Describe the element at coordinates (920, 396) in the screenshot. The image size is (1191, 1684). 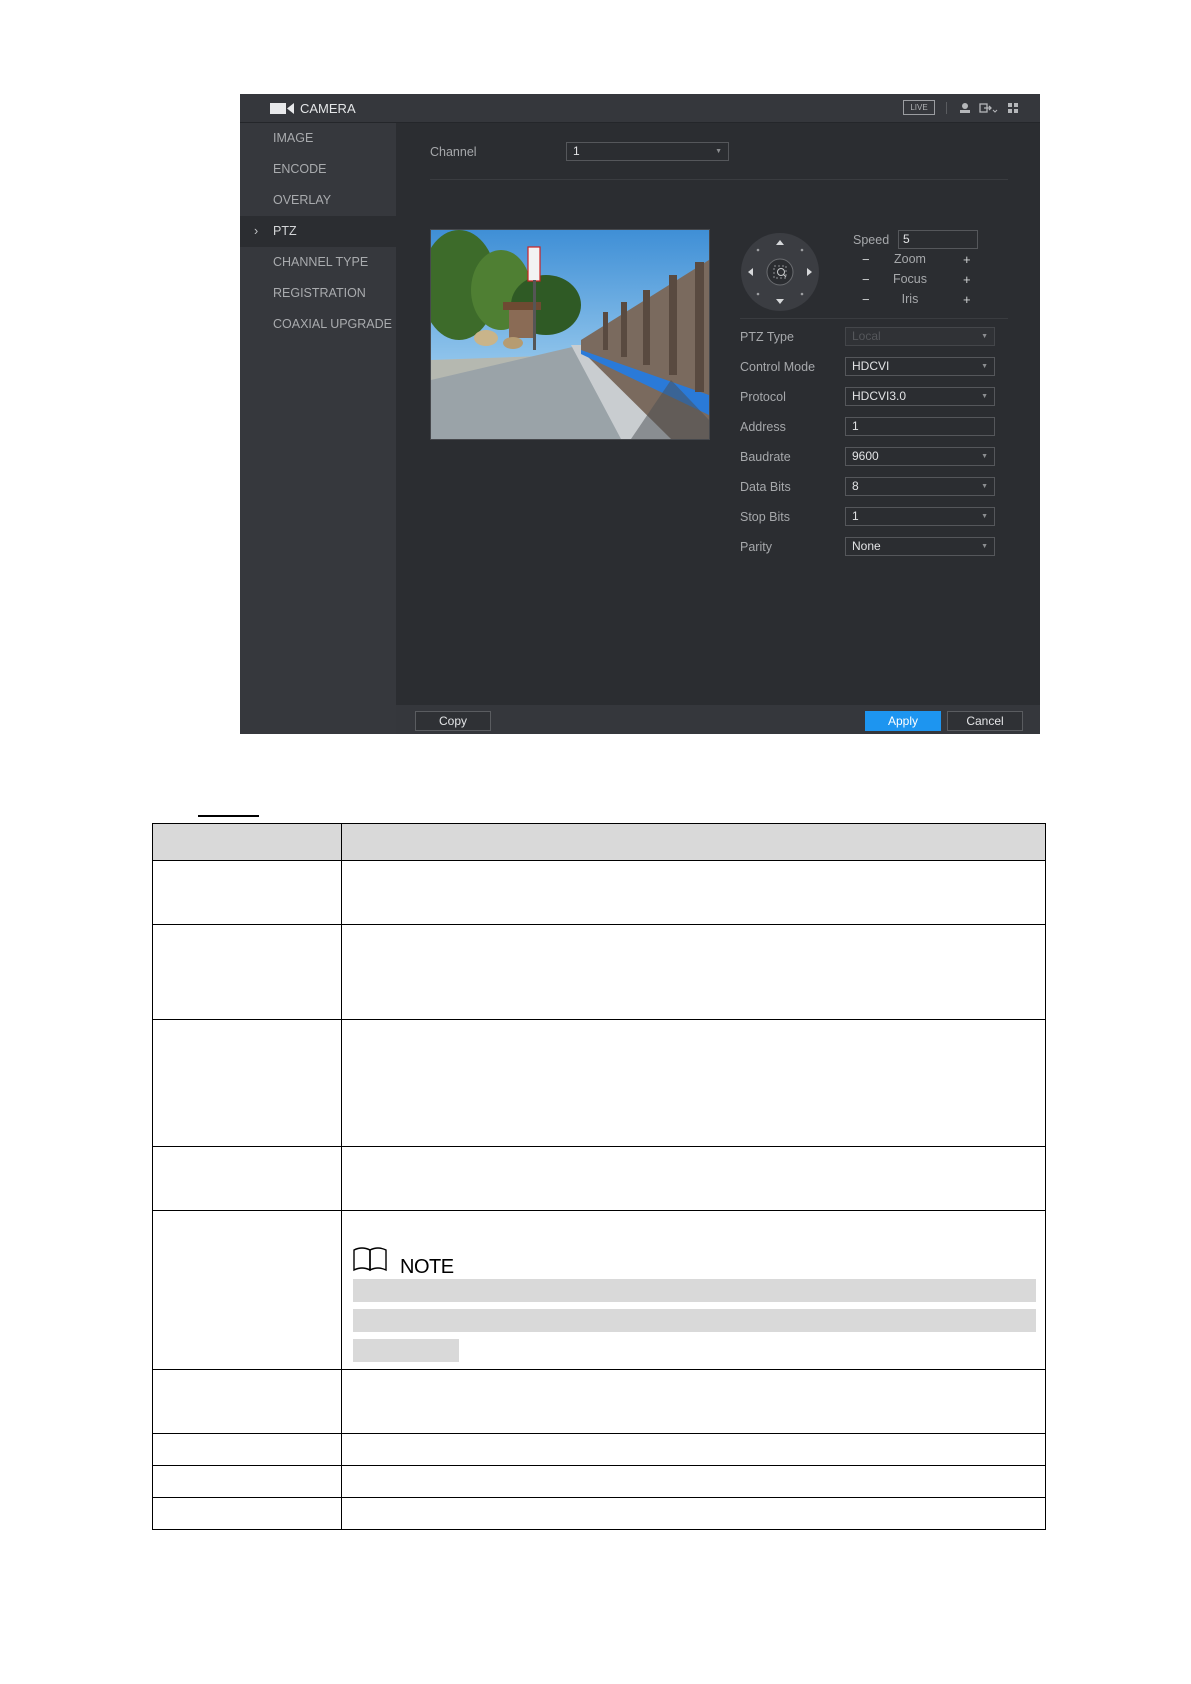
I see `protocol-select: HDCVI3.0 ▼` at that location.